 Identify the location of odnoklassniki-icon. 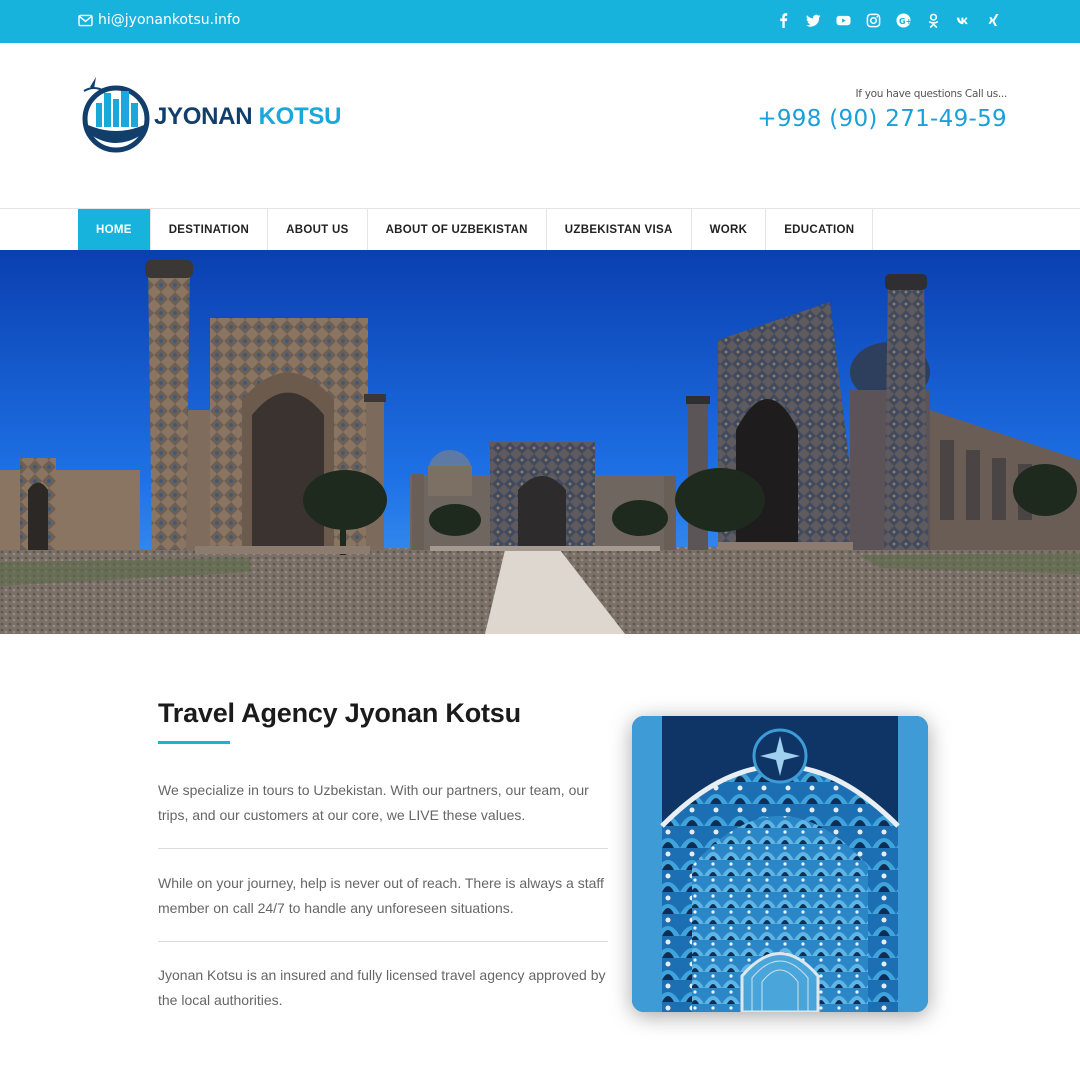
(933, 20).